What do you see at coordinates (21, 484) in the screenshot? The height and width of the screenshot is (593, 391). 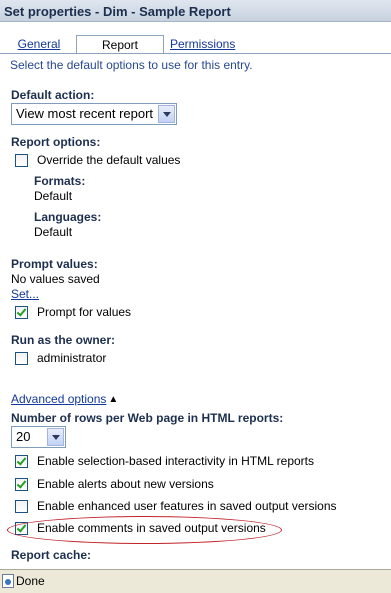 I see `alerts-new-versions-checkbox` at bounding box center [21, 484].